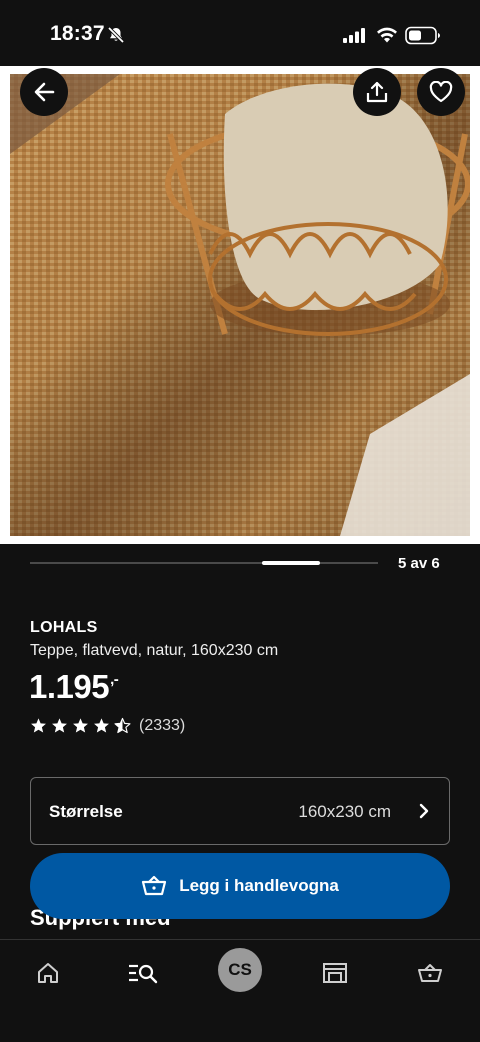  What do you see at coordinates (114, 679) in the screenshot?
I see `price-suffix: ,-` at bounding box center [114, 679].